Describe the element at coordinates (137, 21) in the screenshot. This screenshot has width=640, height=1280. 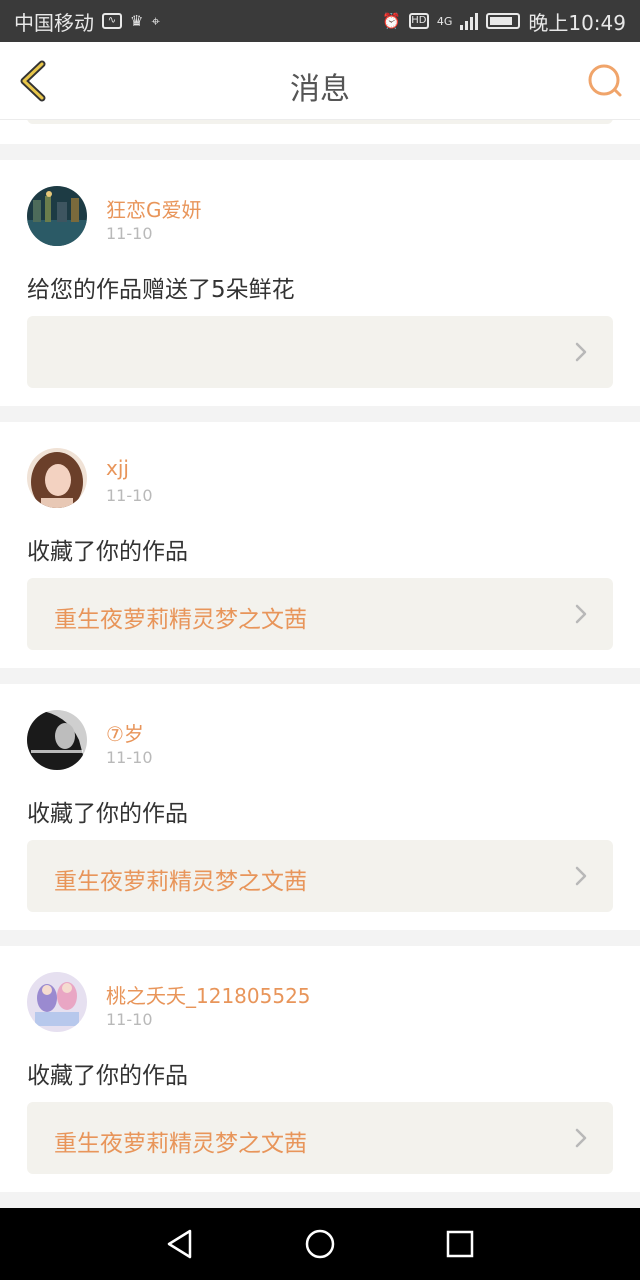
I see `app-badge-icon: ♛` at that location.